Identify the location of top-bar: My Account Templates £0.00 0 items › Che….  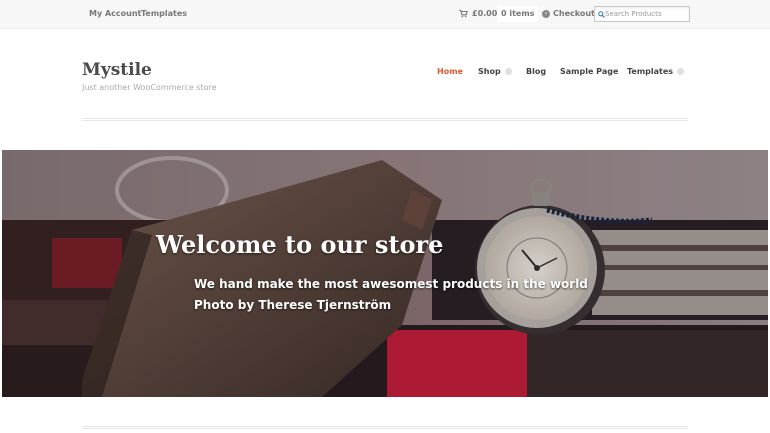
(385, 14).